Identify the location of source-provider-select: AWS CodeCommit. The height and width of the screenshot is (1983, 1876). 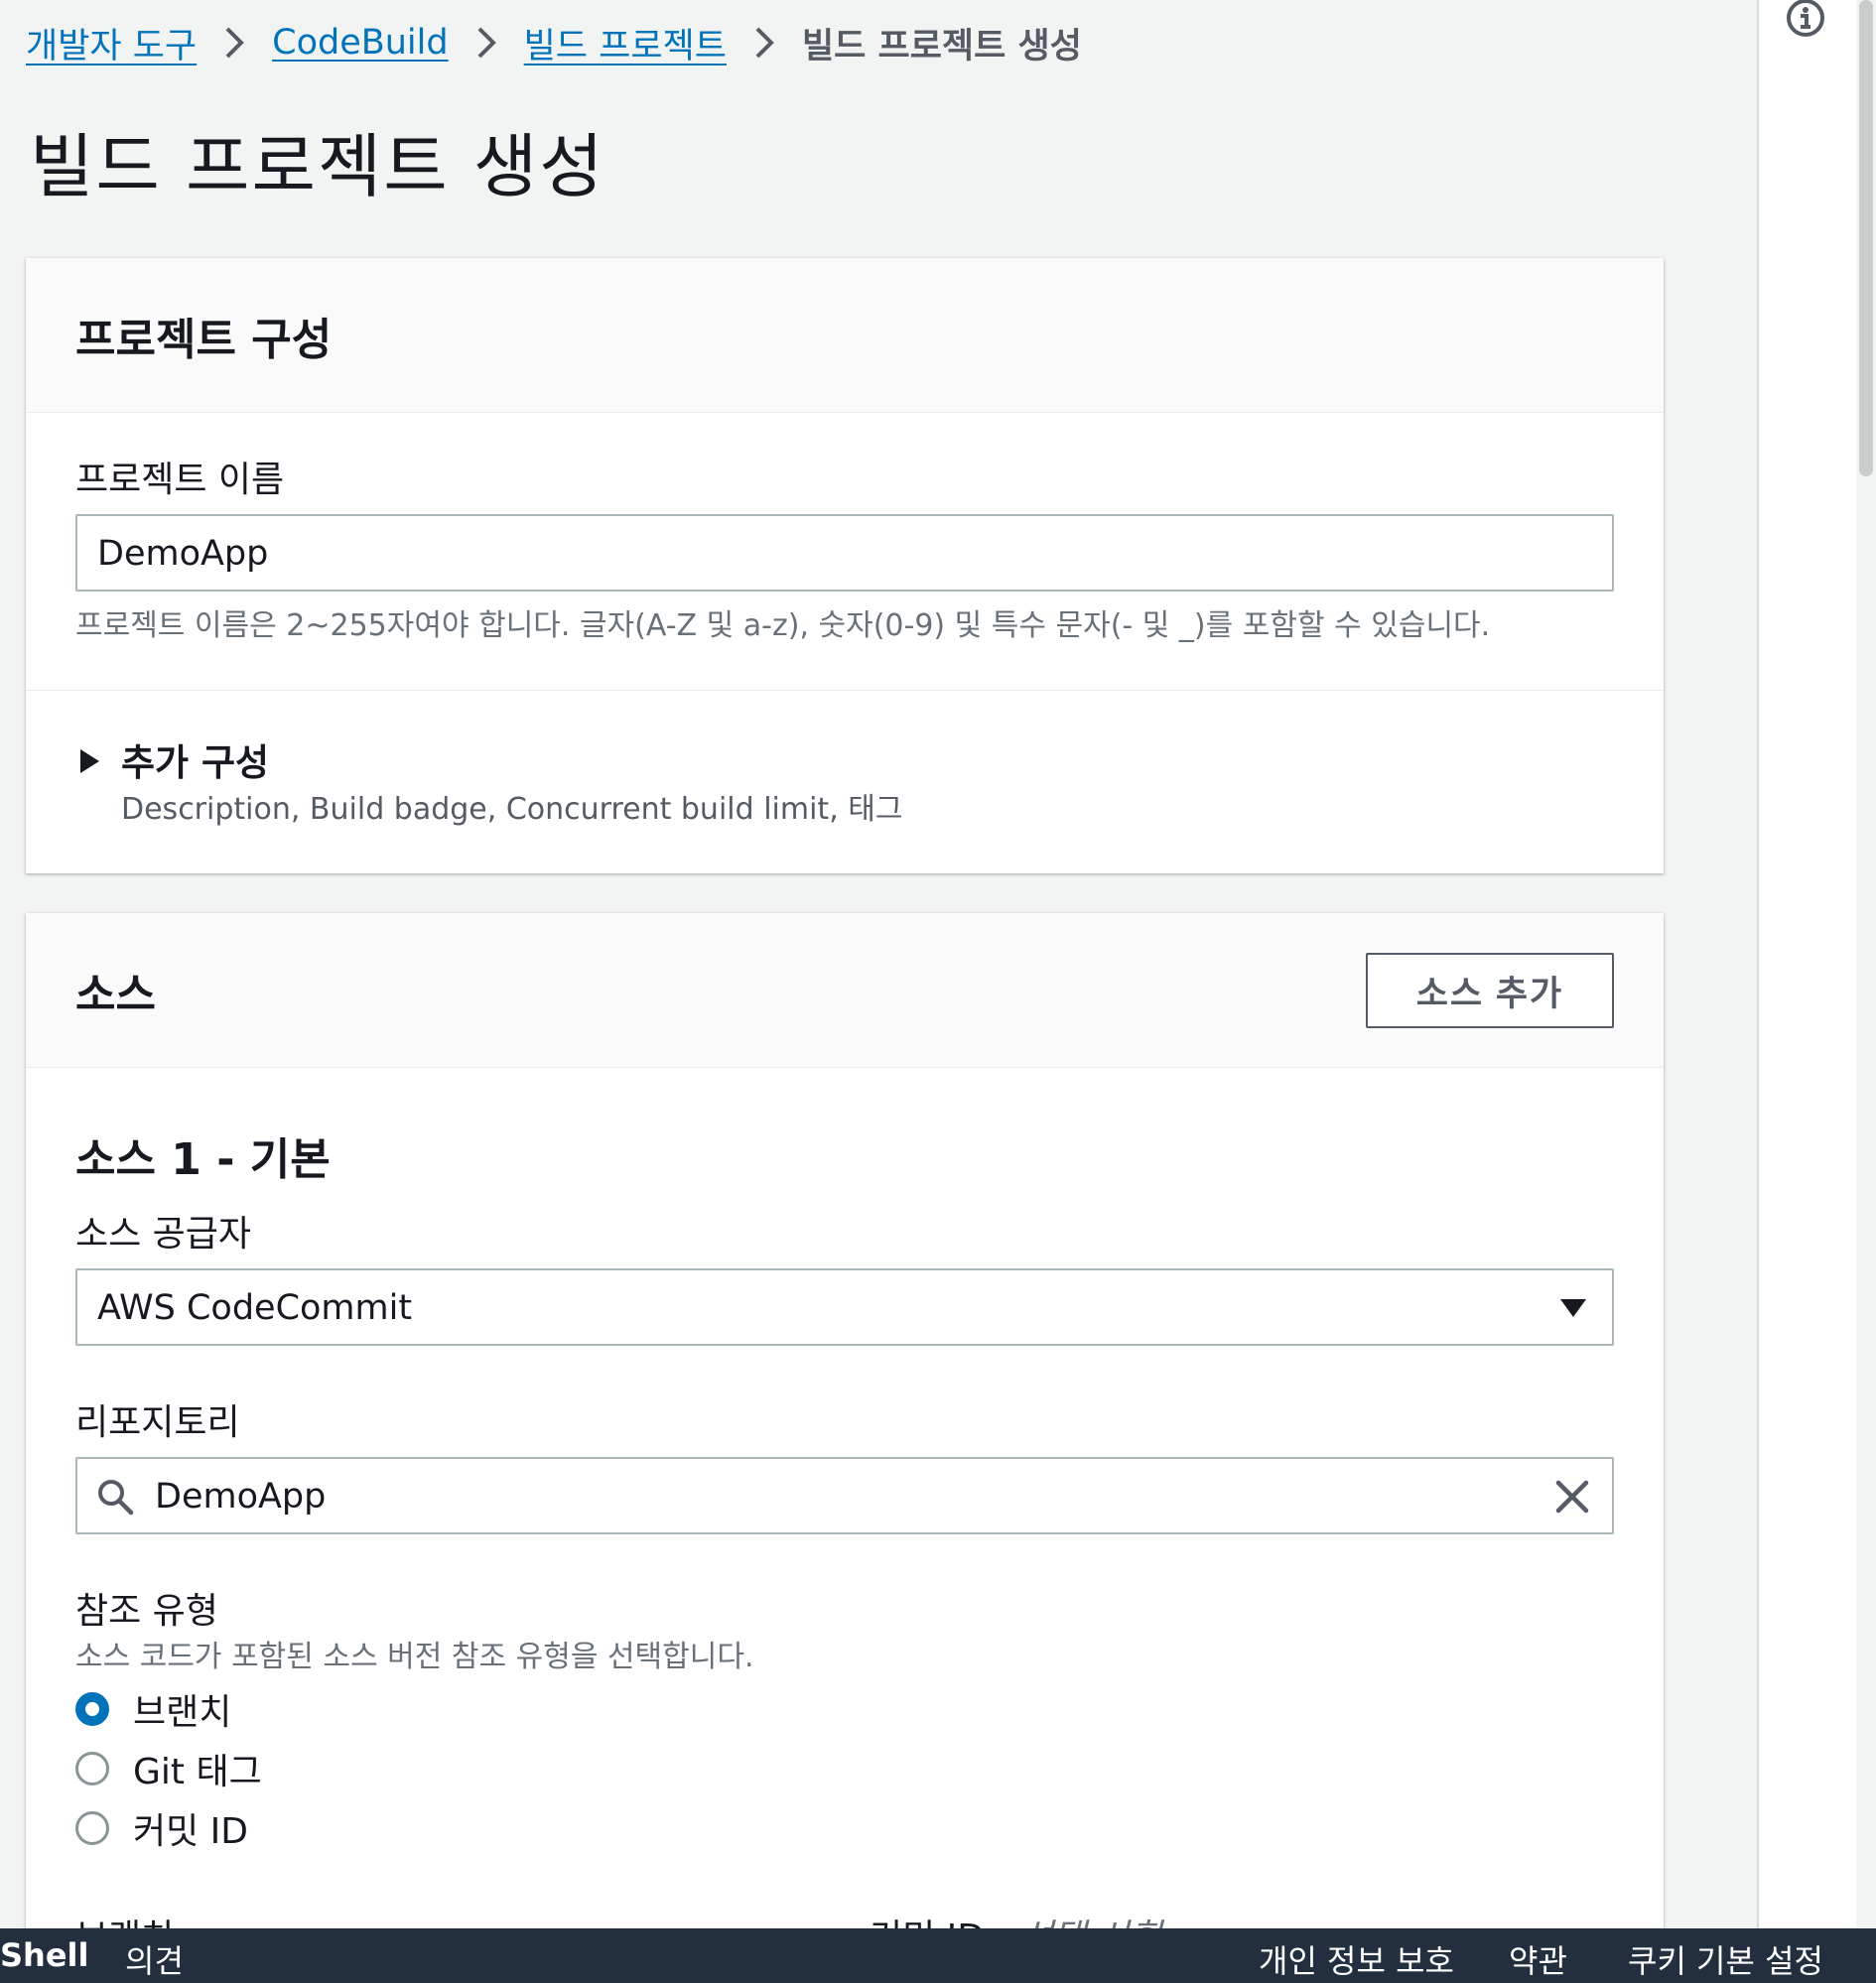
(844, 1307).